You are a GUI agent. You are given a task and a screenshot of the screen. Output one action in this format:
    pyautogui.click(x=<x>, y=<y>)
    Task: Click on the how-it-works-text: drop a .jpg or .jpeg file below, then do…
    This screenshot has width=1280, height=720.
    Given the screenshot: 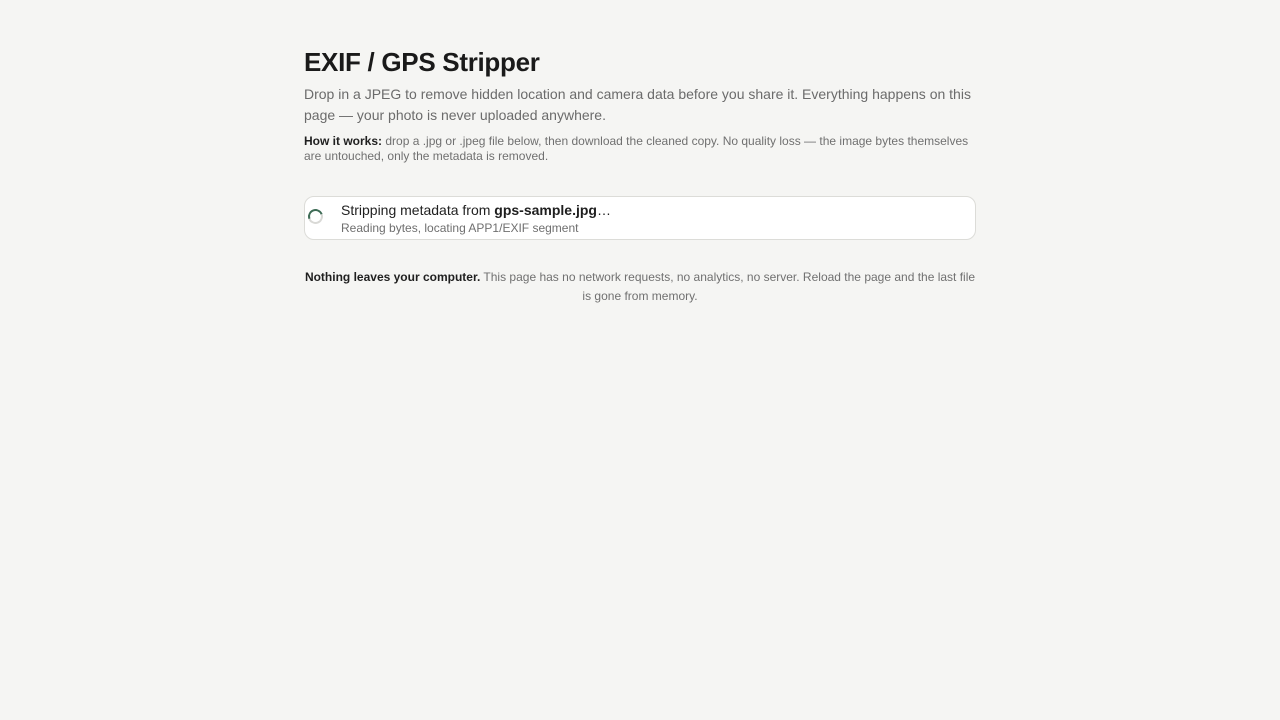 What is the action you would take?
    pyautogui.click(x=636, y=148)
    